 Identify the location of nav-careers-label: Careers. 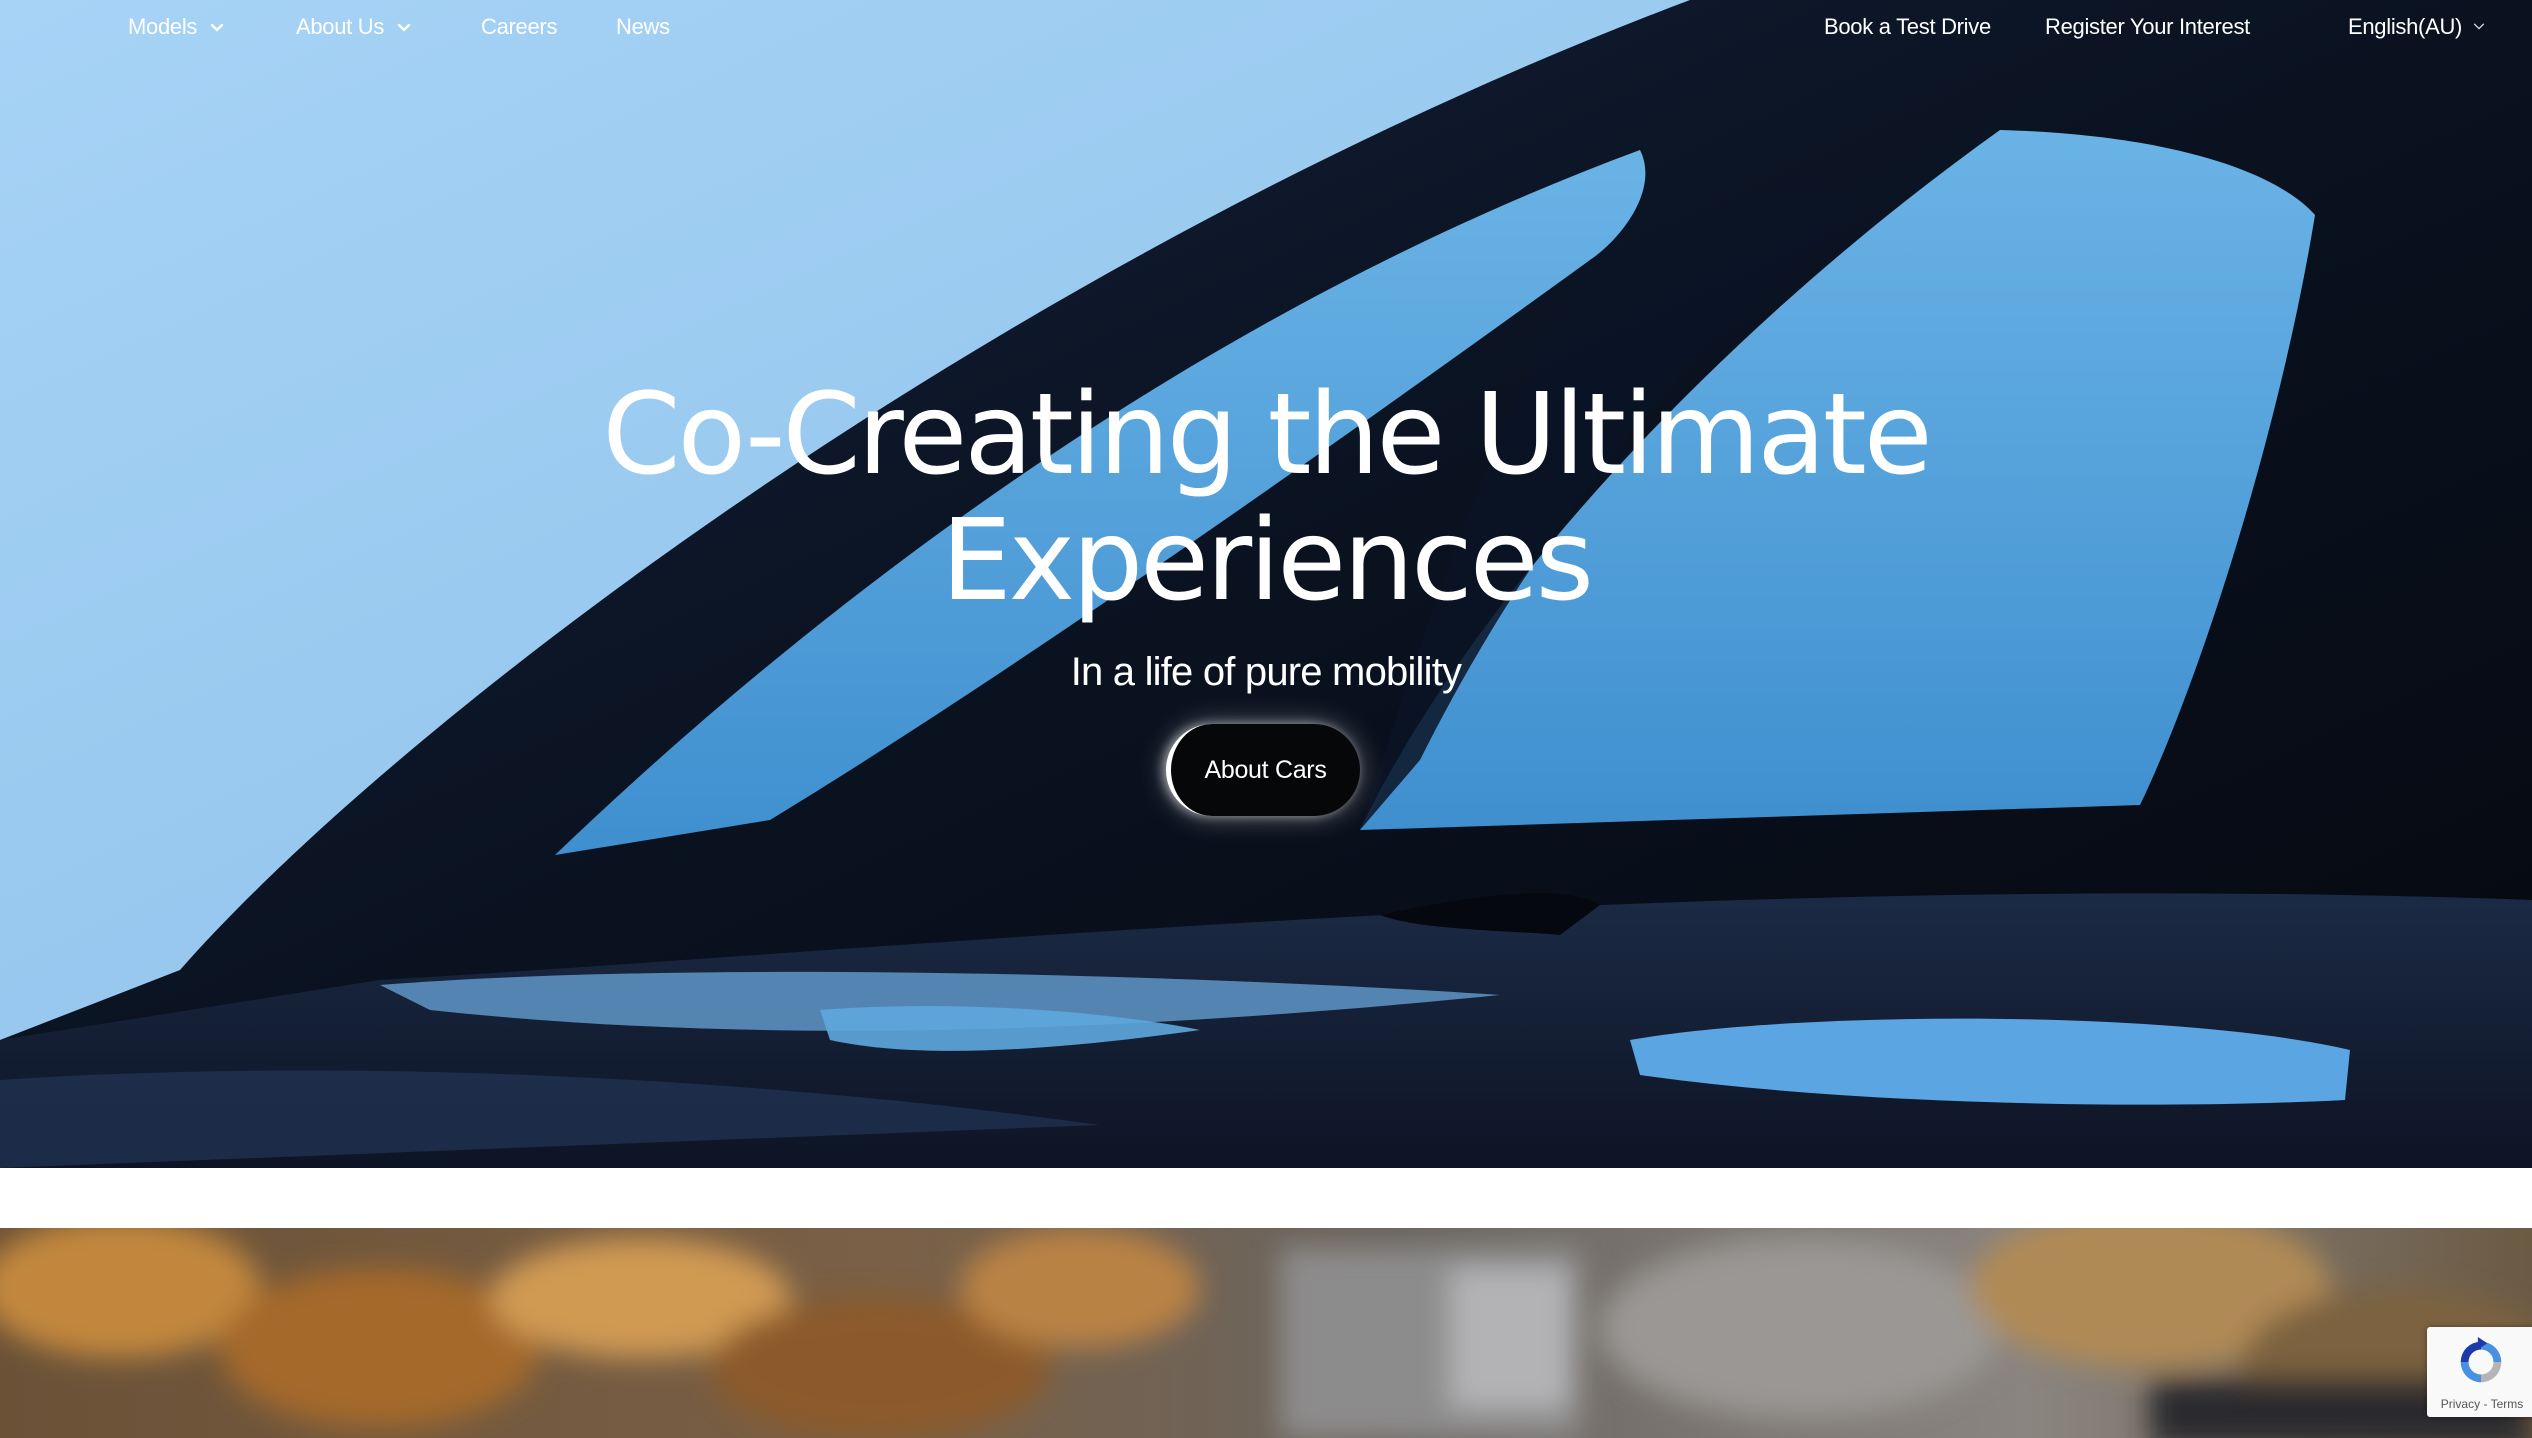
(519, 26).